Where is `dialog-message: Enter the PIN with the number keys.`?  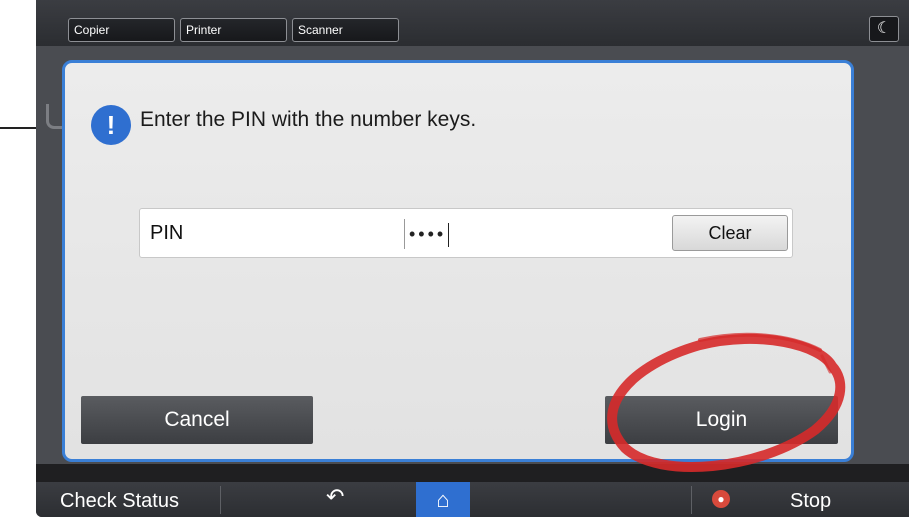
dialog-message: Enter the PIN with the number keys. is located at coordinates (308, 119).